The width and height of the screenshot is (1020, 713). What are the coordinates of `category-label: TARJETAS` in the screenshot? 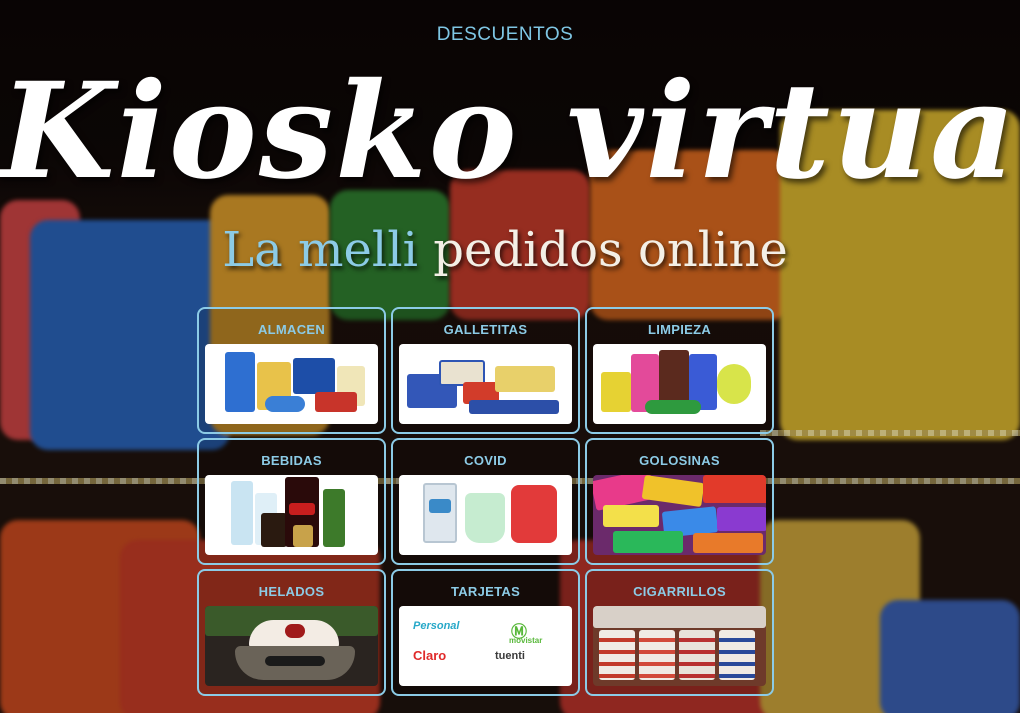 It's located at (485, 591).